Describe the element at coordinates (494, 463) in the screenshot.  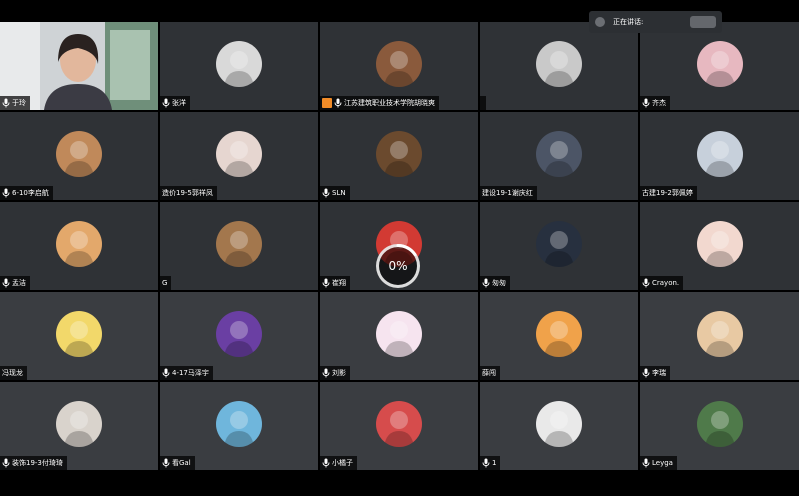
I see `participant-name: 1` at that location.